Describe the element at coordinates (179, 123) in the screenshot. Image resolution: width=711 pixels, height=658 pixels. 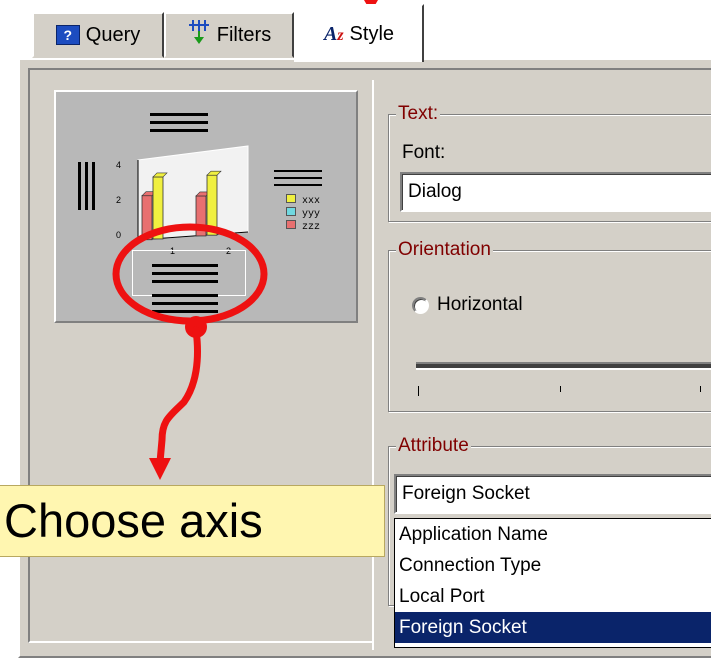
I see `preview-title-lines` at that location.